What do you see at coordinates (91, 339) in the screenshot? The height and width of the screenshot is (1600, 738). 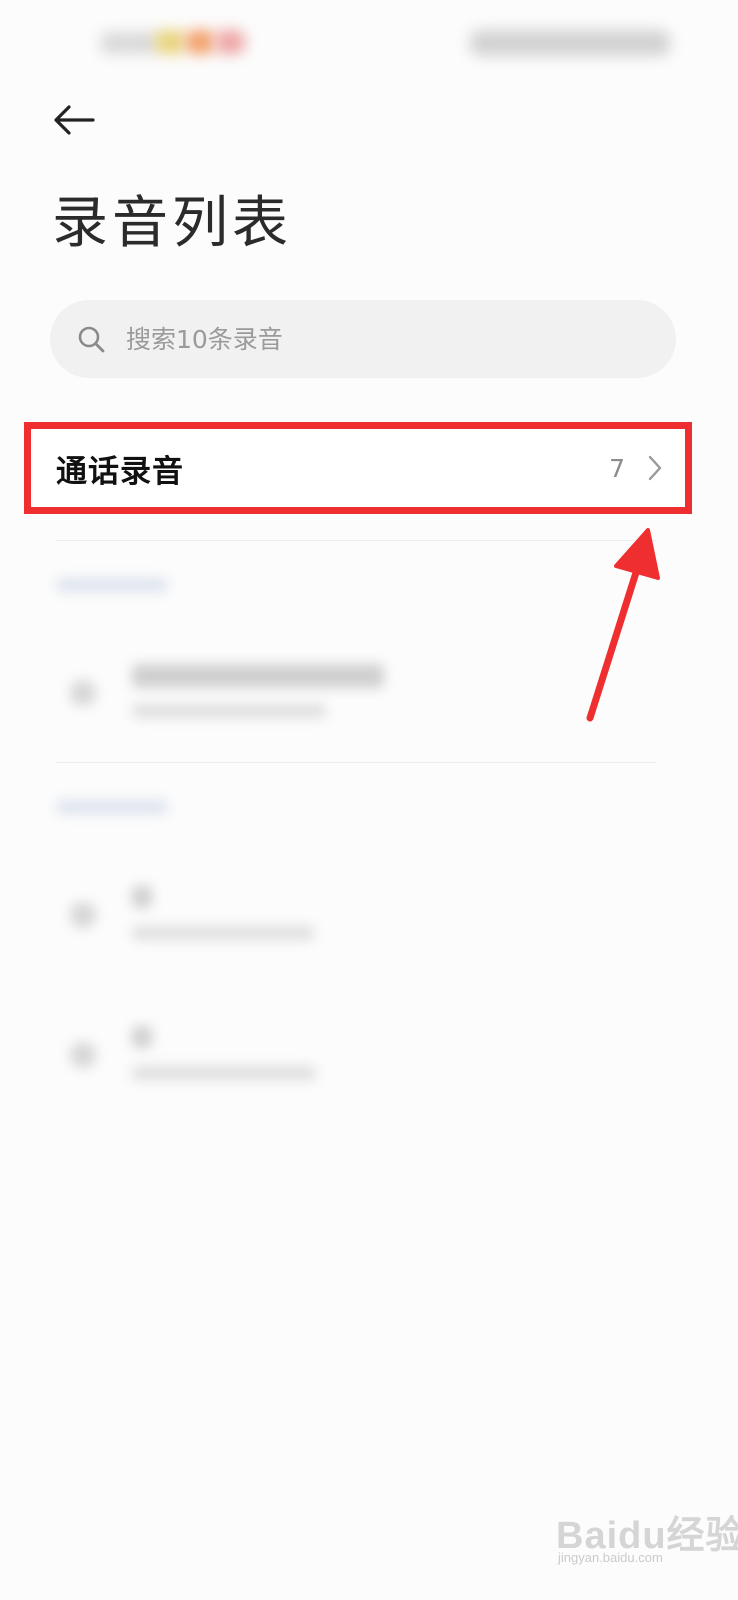 I see `search-icon` at bounding box center [91, 339].